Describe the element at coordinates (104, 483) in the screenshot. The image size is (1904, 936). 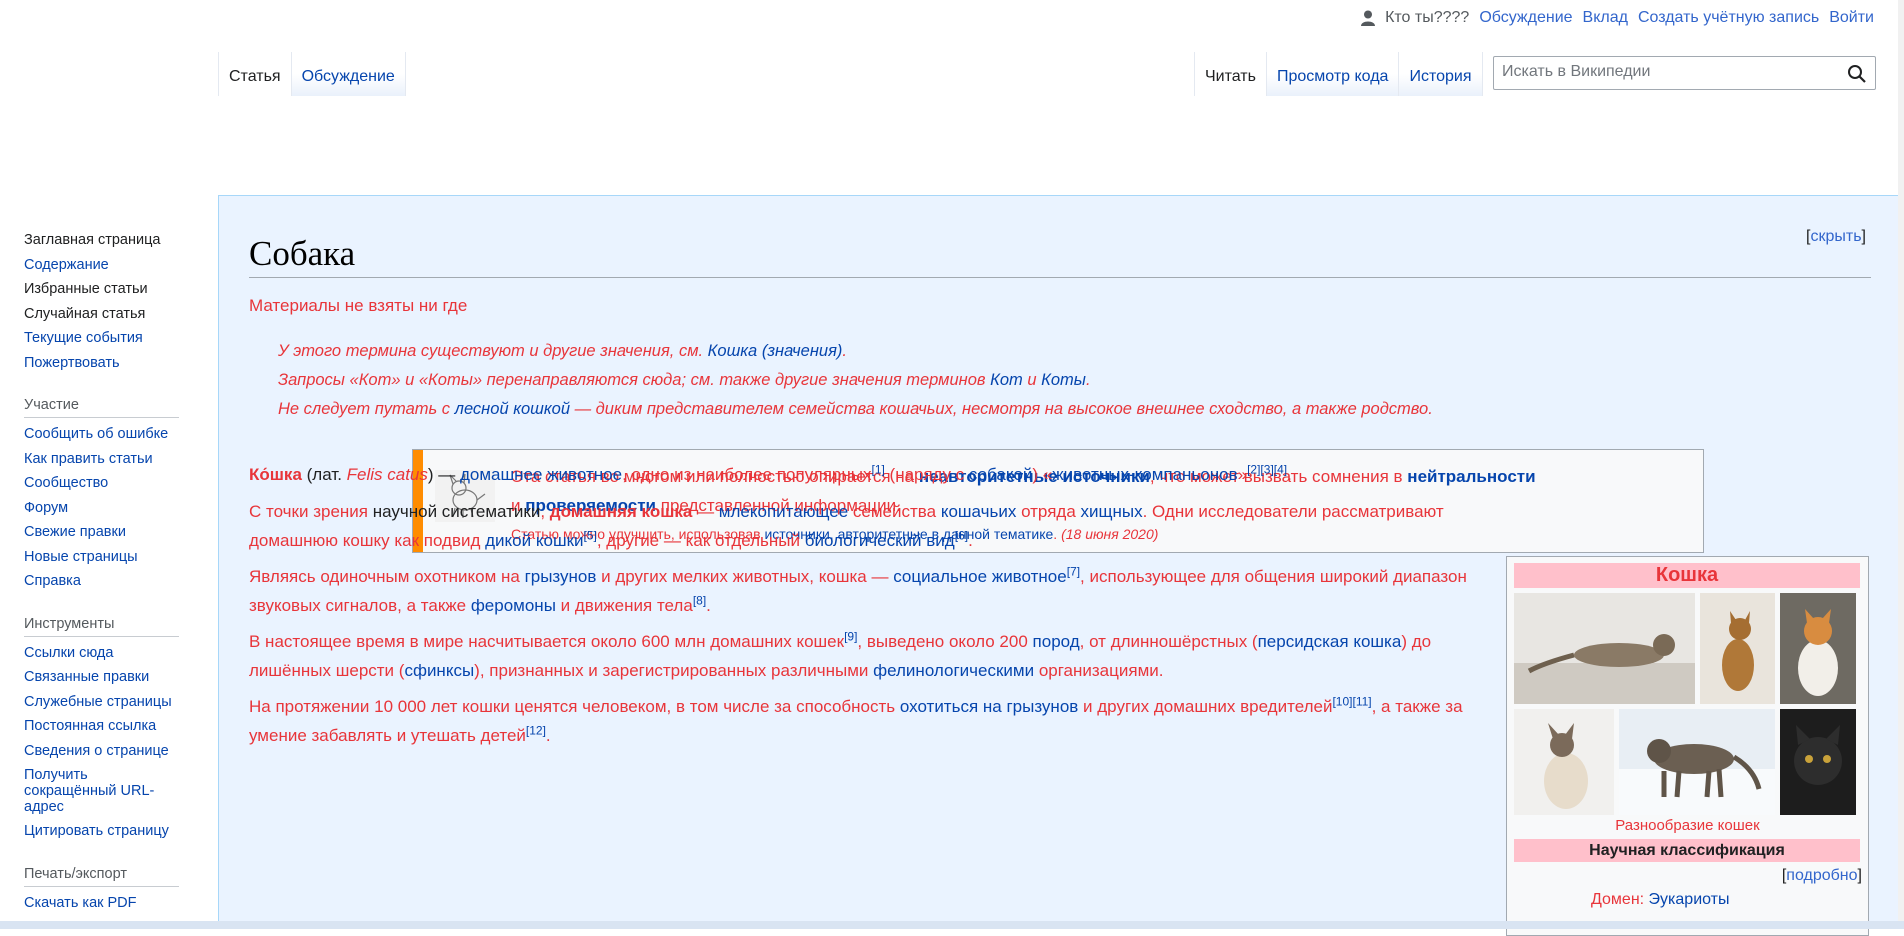
I see `sidebar-item-community: Сообщество` at that location.